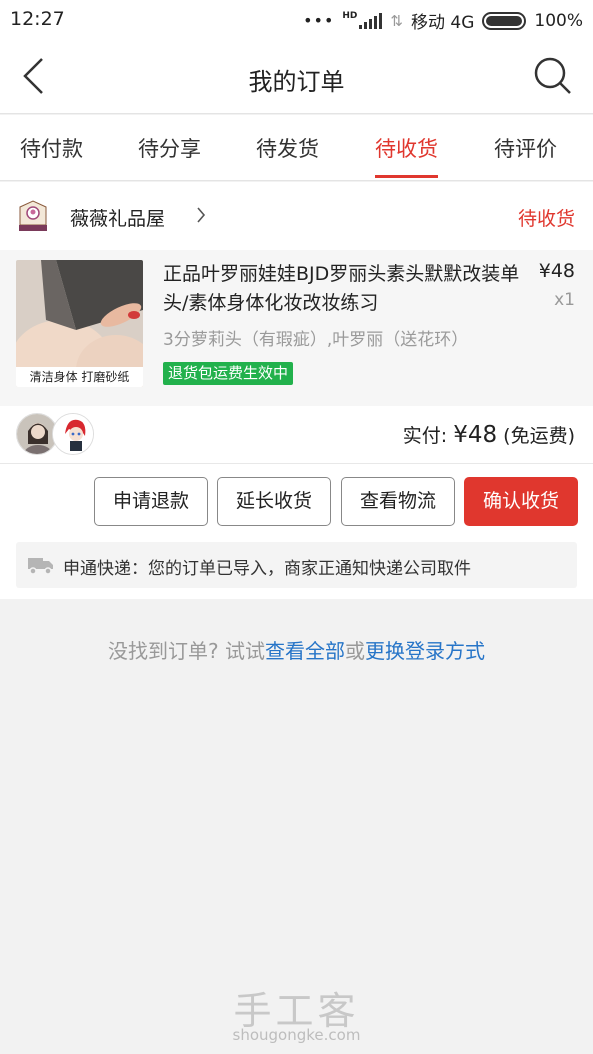 This screenshot has width=593, height=1054. What do you see at coordinates (296, 20) in the screenshot?
I see `status-bar: 12:27 ••• HD ⇅ 移动 4G 100%` at bounding box center [296, 20].